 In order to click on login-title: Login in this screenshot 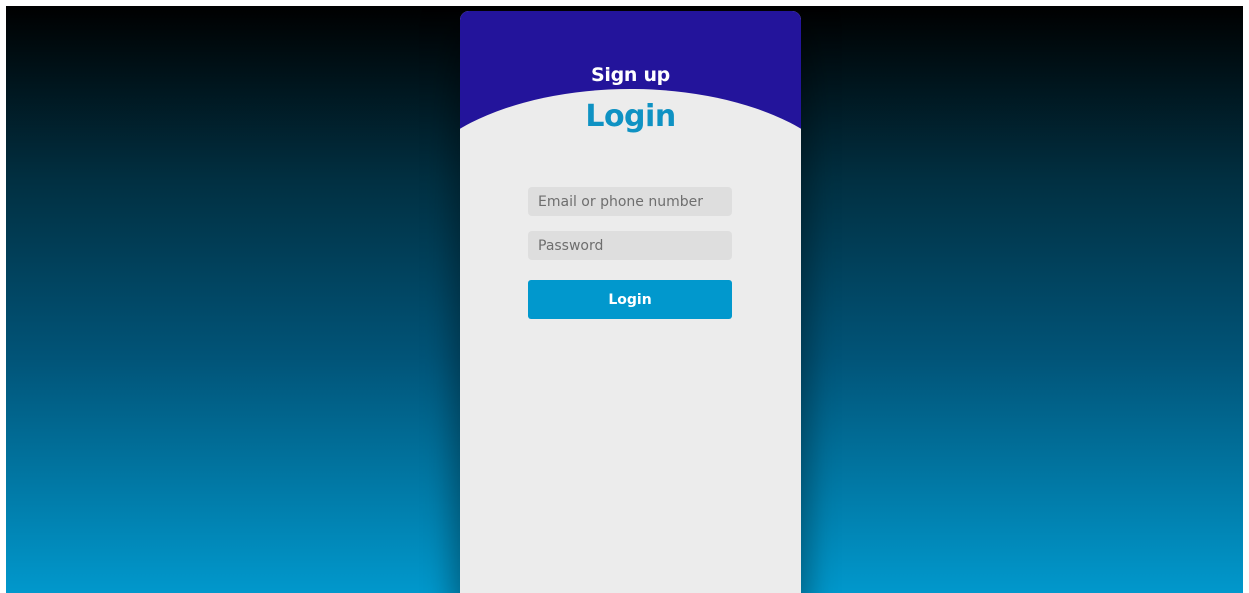, I will do `click(630, 116)`.